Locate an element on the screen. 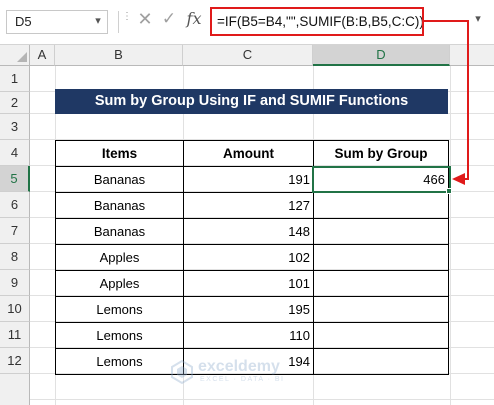  active-cell-selection is located at coordinates (381, 179).